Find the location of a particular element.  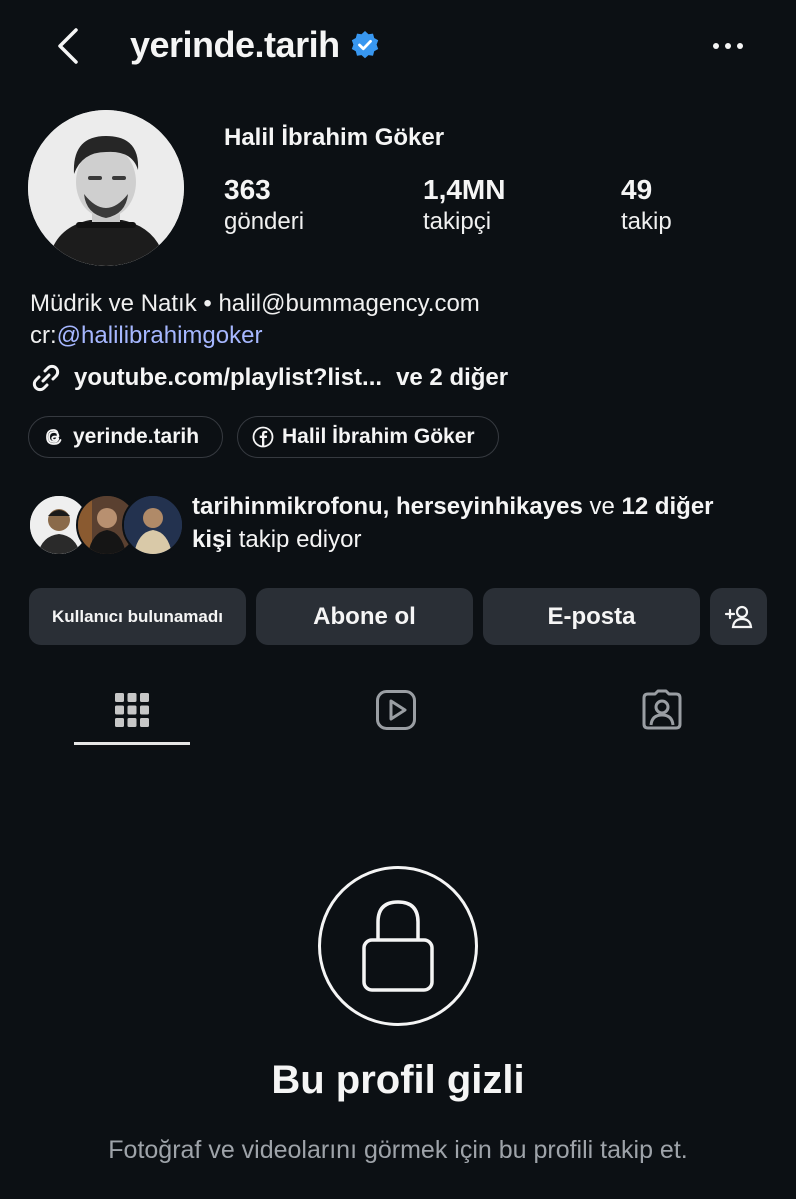

person-add-icon is located at coordinates (738, 616).